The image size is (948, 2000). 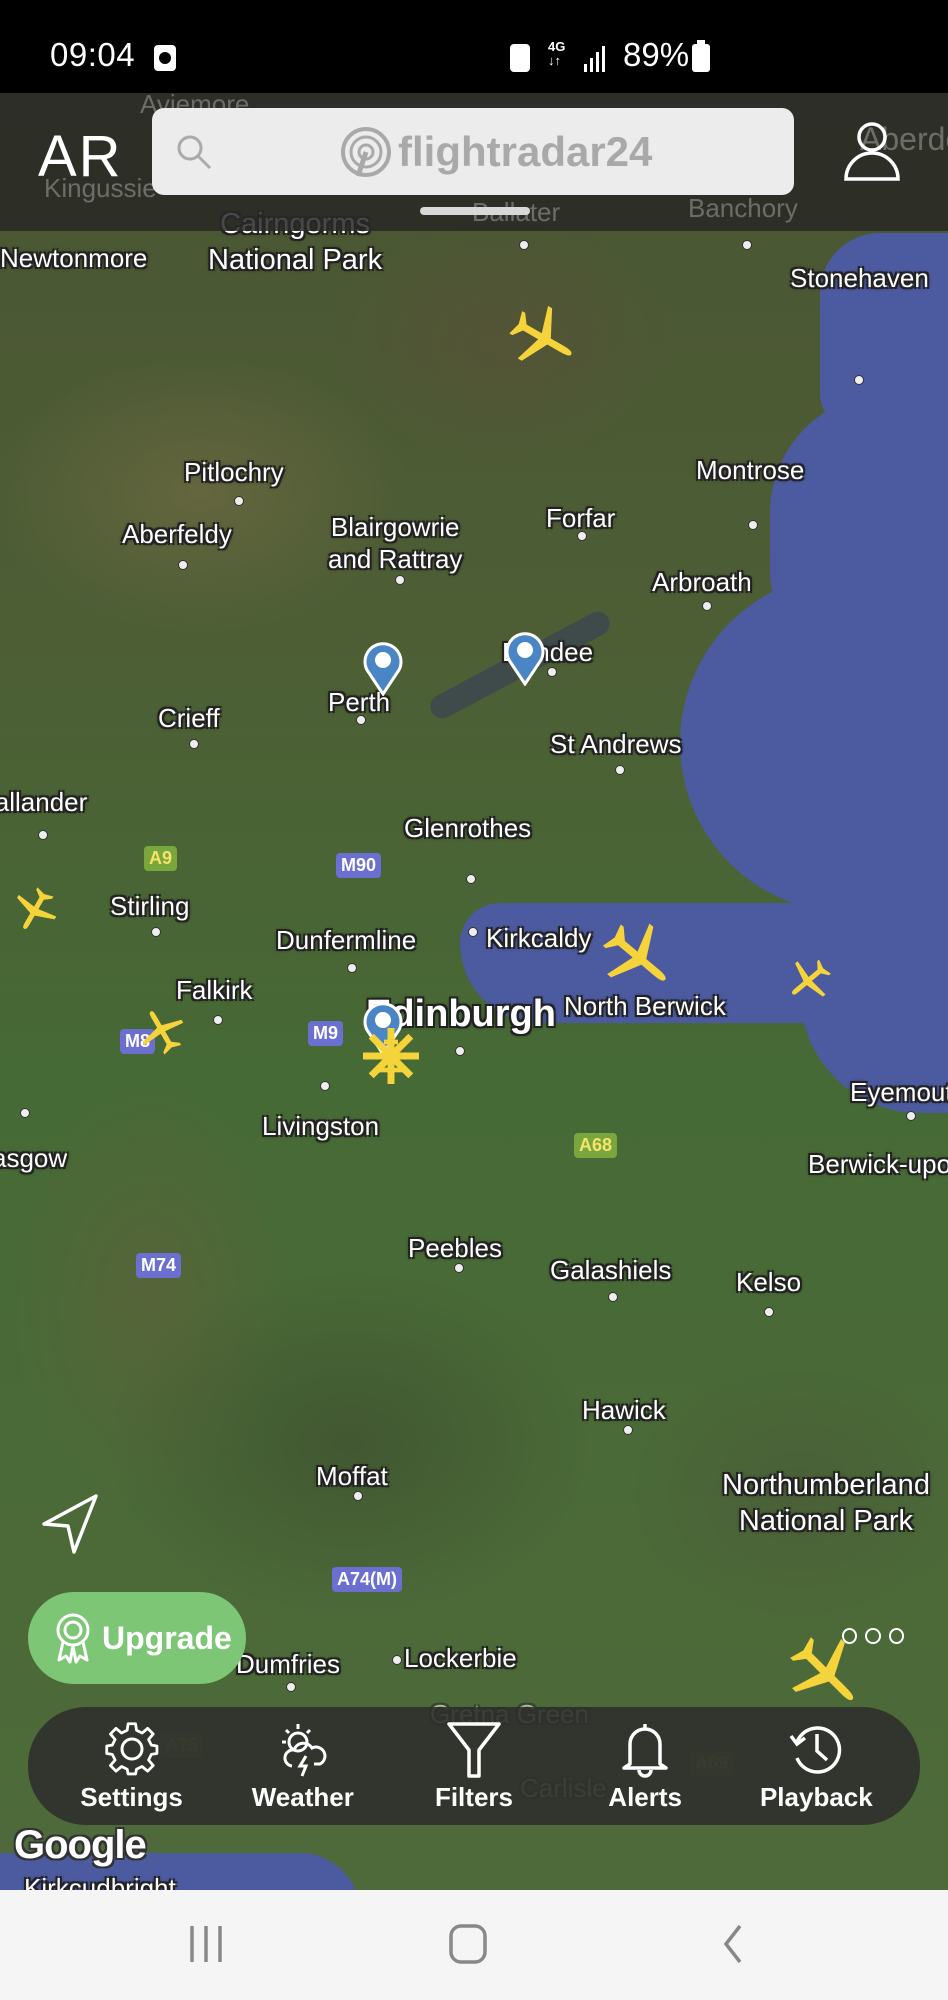 What do you see at coordinates (769, 1282) in the screenshot?
I see `place-label: Kelso` at bounding box center [769, 1282].